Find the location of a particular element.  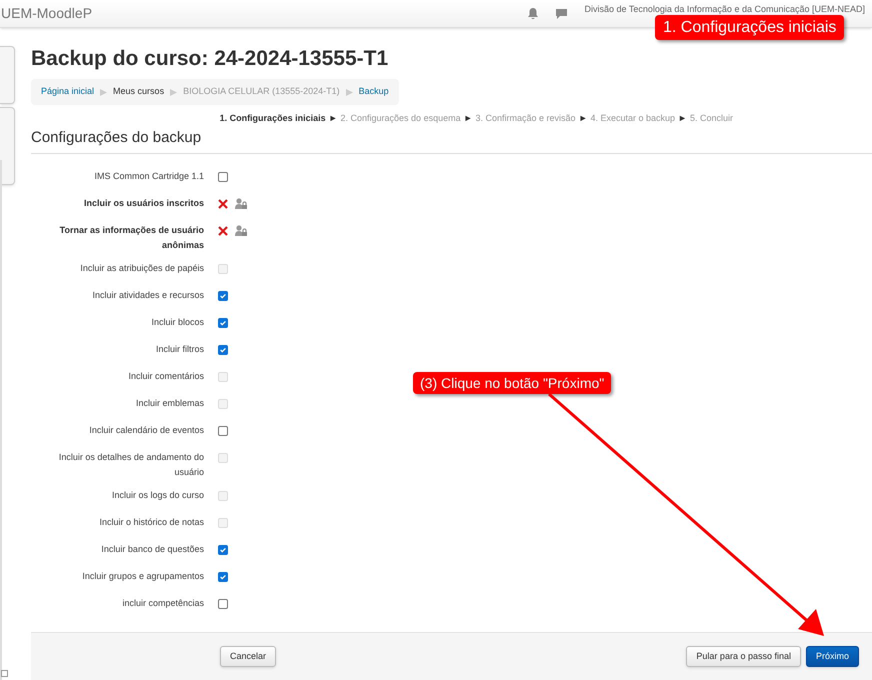

setting-label: Tornar as informações de usuário anônimas is located at coordinates (131, 238).